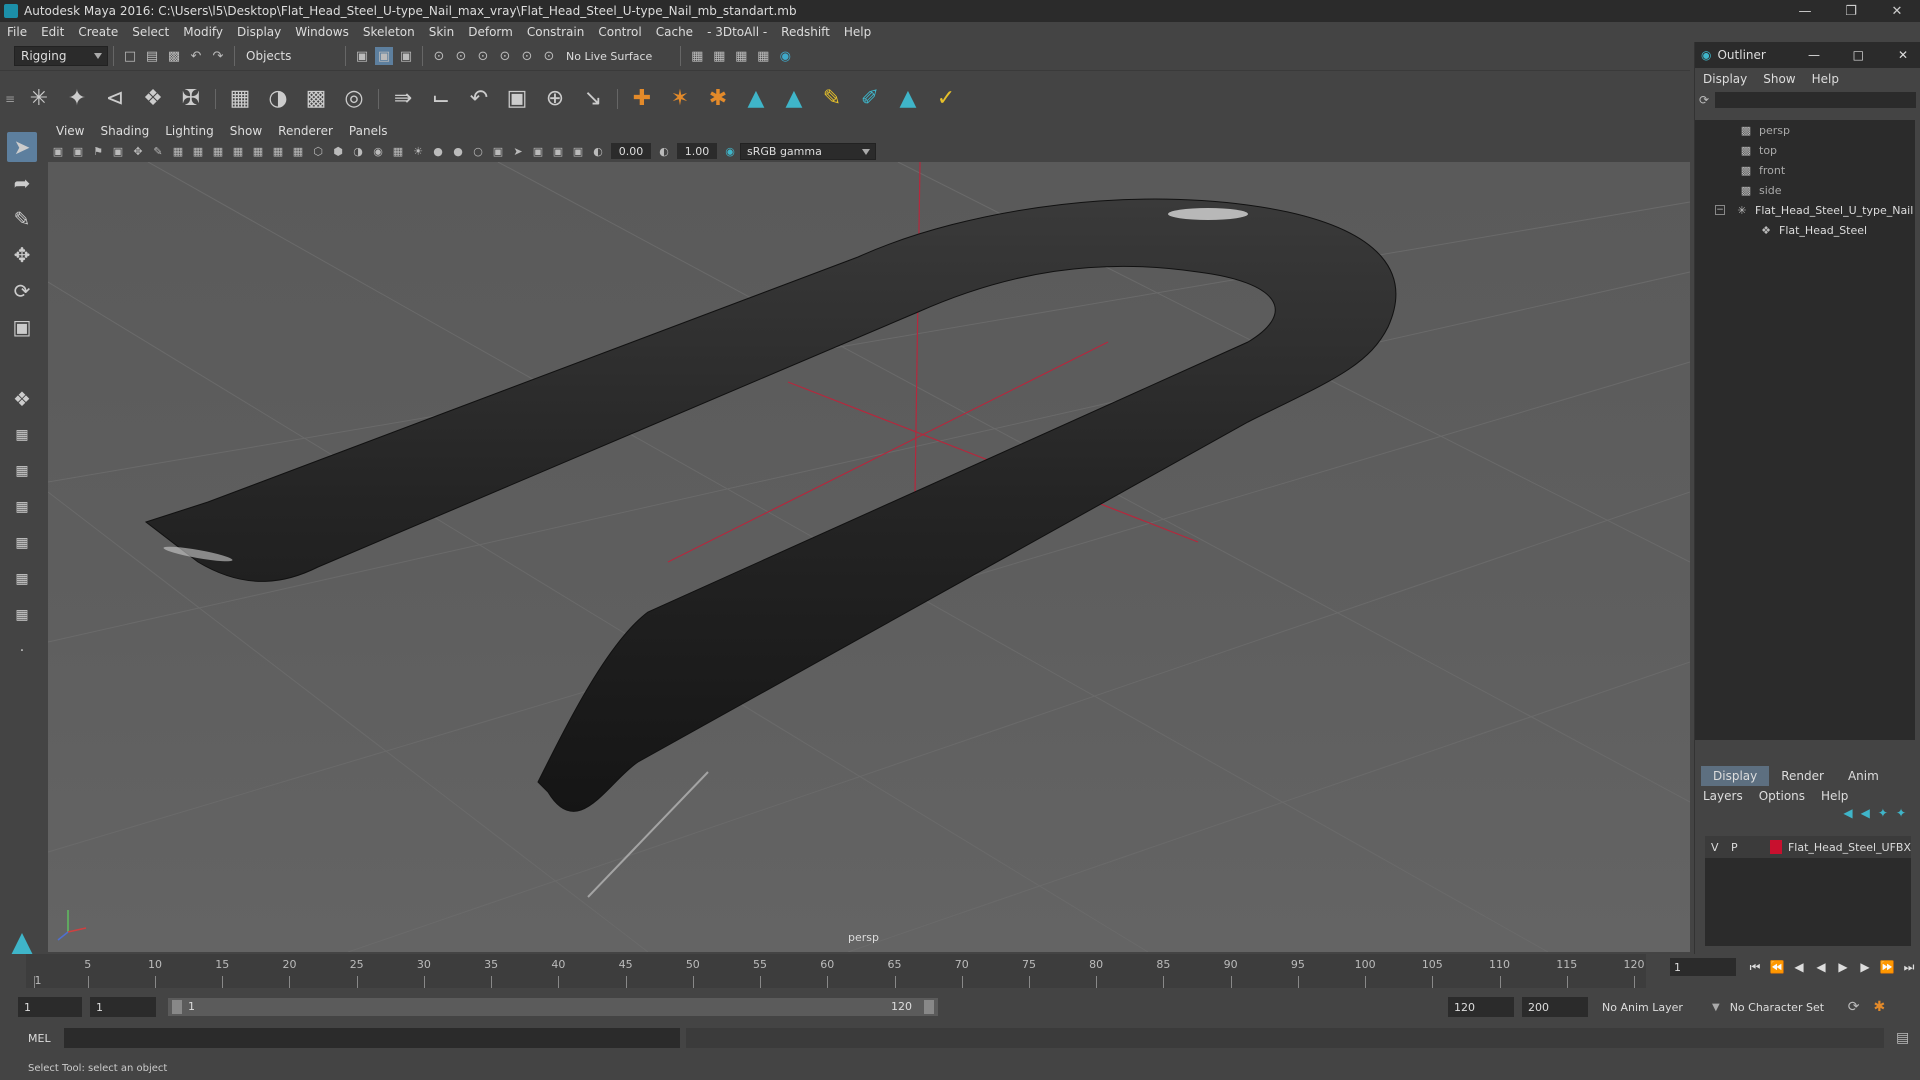 The height and width of the screenshot is (1080, 1920). What do you see at coordinates (1805, 170) in the screenshot?
I see `outliner-item: ▩ front` at bounding box center [1805, 170].